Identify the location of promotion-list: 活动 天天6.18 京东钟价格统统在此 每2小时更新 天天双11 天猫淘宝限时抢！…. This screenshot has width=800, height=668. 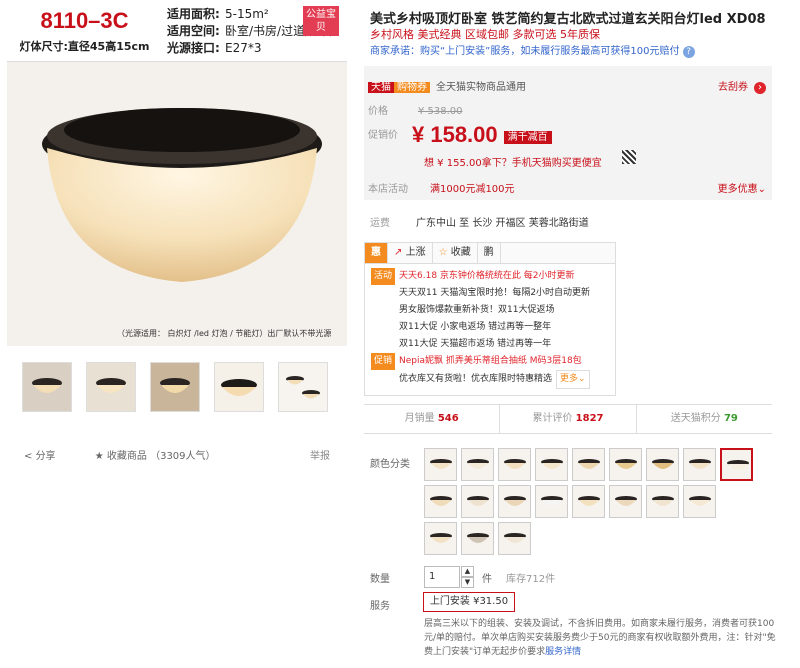
(490, 330).